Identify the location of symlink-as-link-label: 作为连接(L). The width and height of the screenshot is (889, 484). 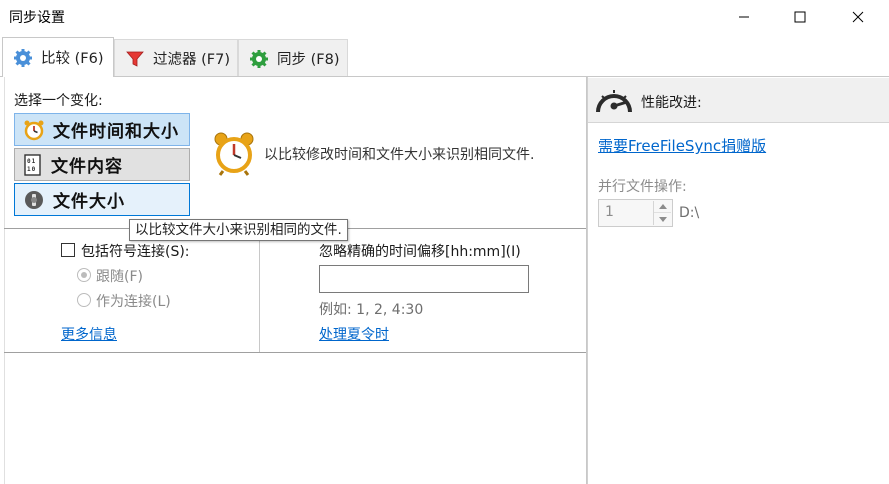
(133, 301).